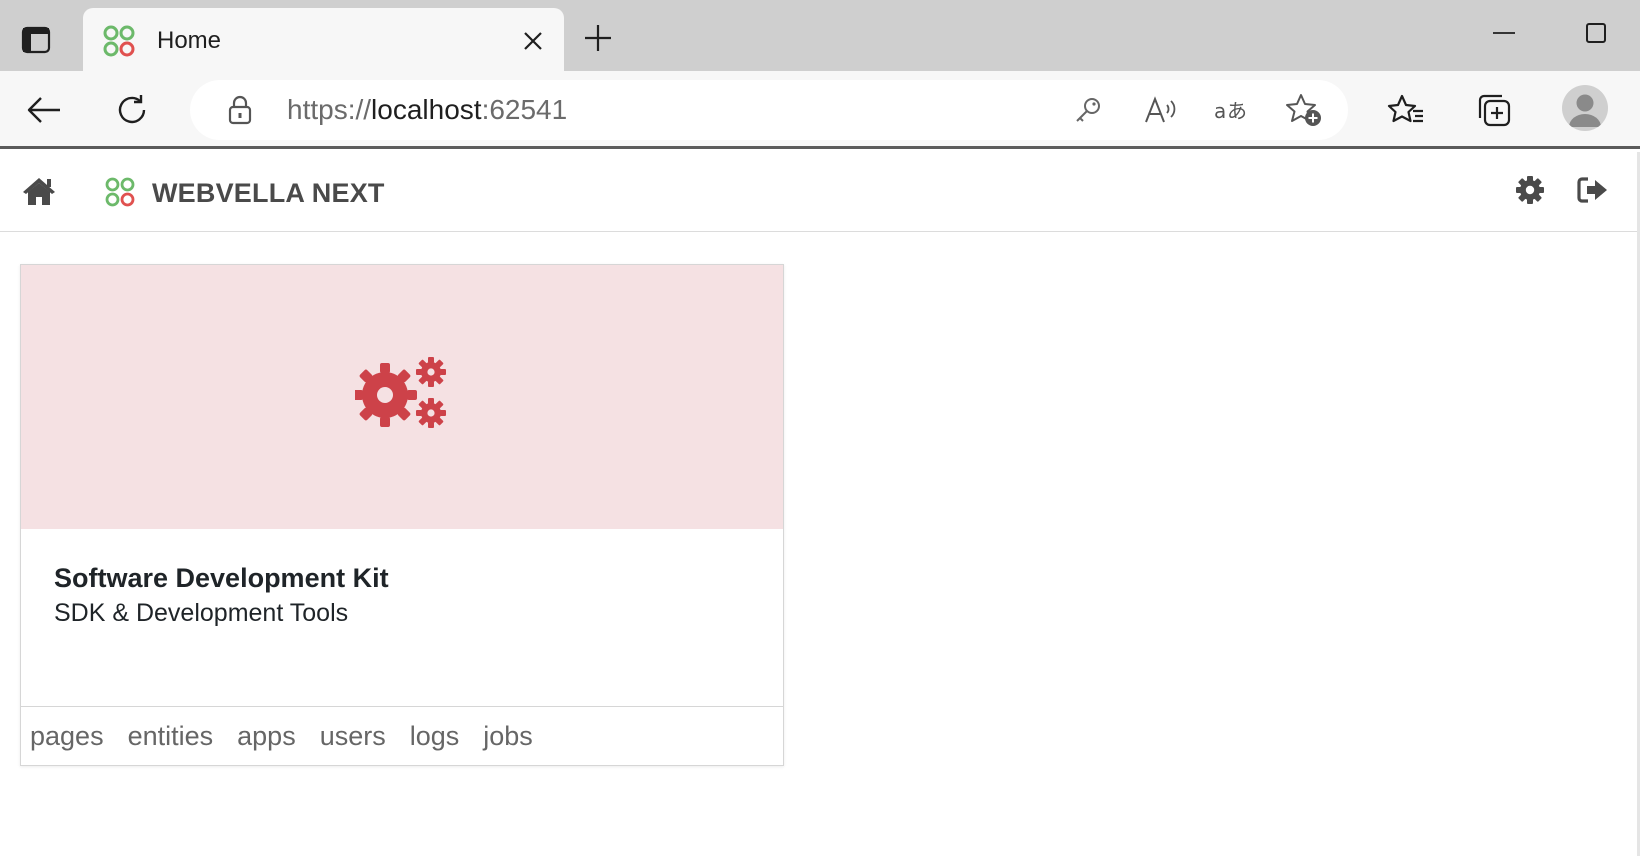  I want to click on card-title: Software Development Kit, so click(221, 578).